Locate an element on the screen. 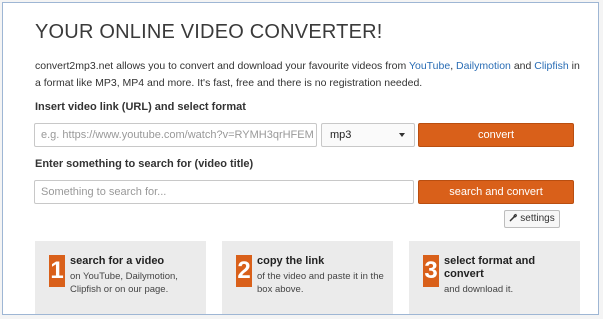 This screenshot has height=319, width=603. youtube-link: YouTube is located at coordinates (429, 66).